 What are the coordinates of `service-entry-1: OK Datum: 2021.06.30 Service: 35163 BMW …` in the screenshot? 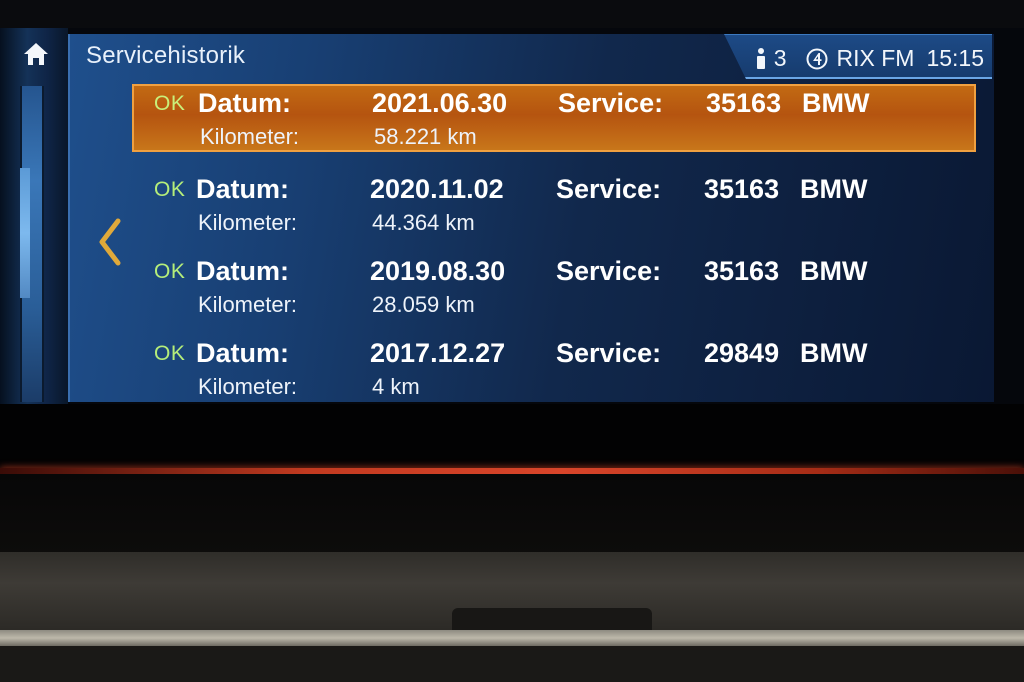 It's located at (554, 118).